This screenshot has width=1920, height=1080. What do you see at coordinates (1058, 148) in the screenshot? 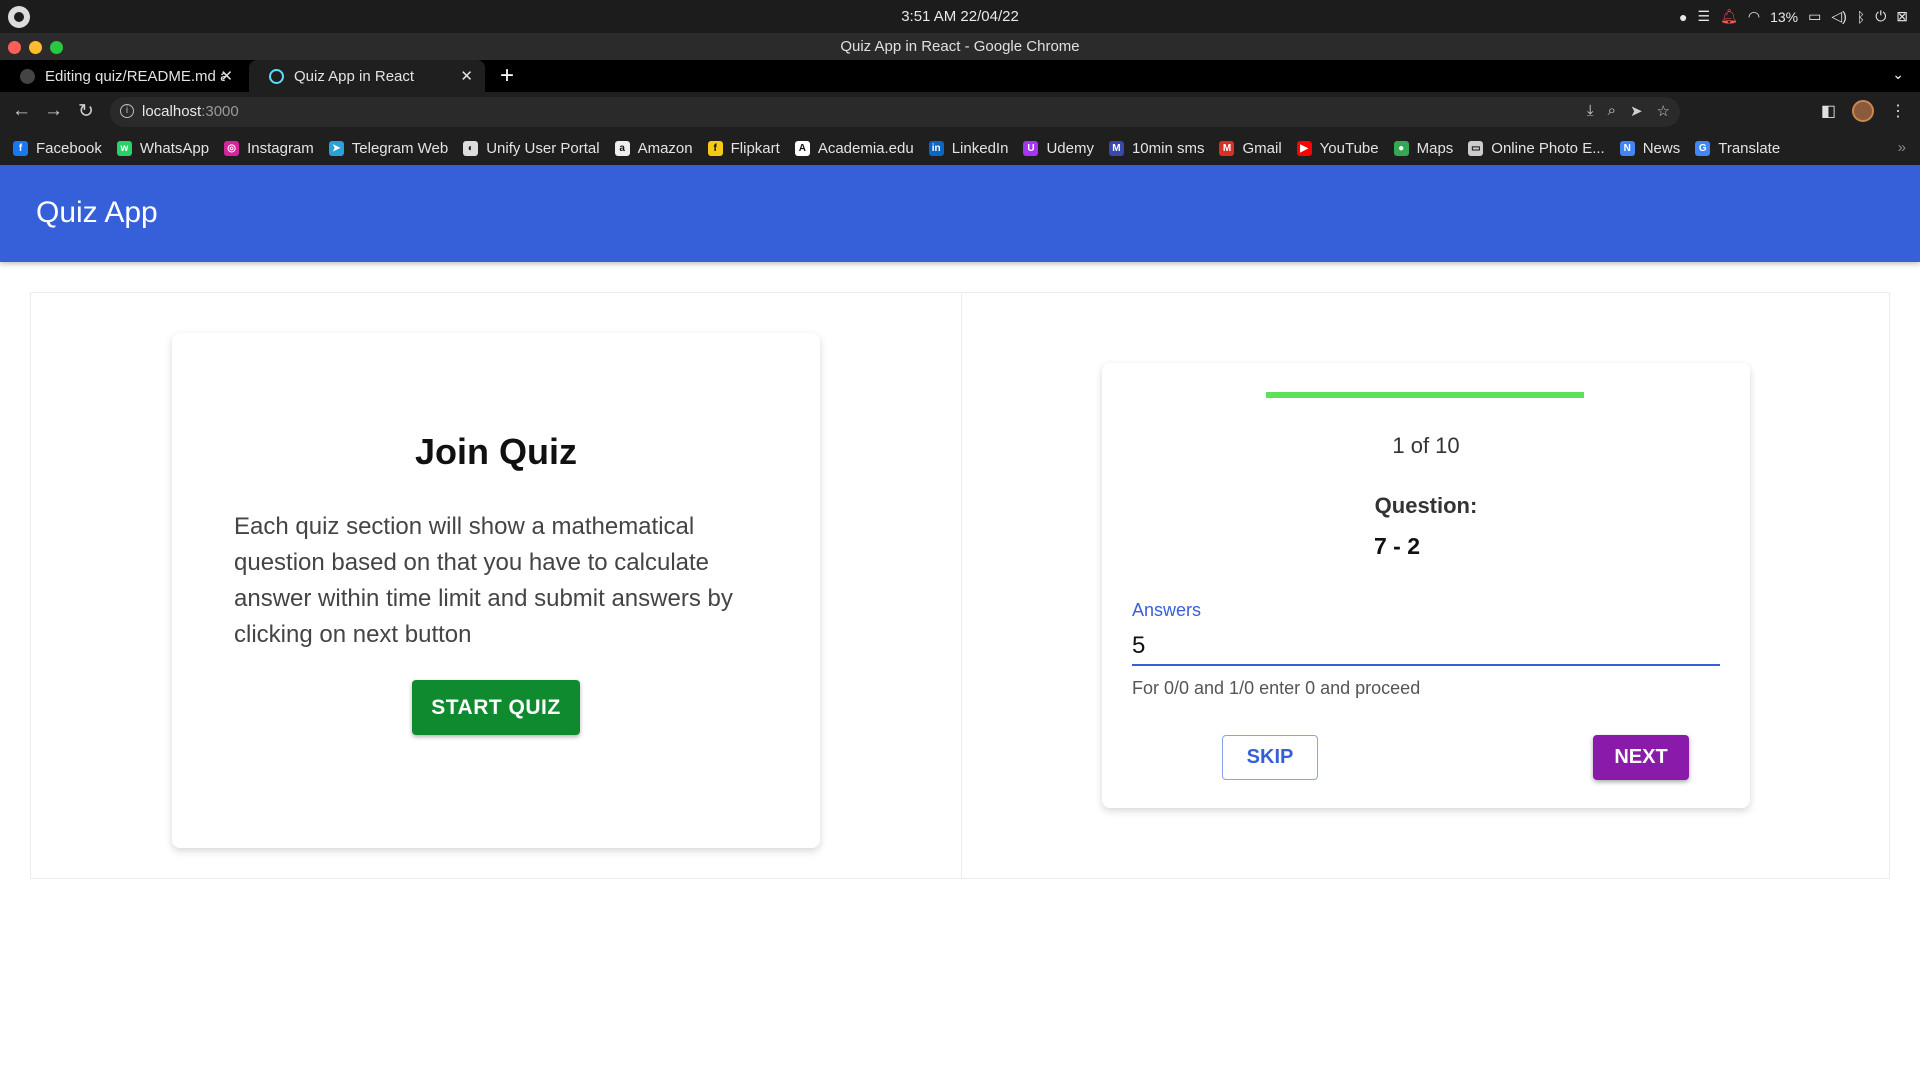
I see `bookmark-udemy: U Udemy` at bounding box center [1058, 148].